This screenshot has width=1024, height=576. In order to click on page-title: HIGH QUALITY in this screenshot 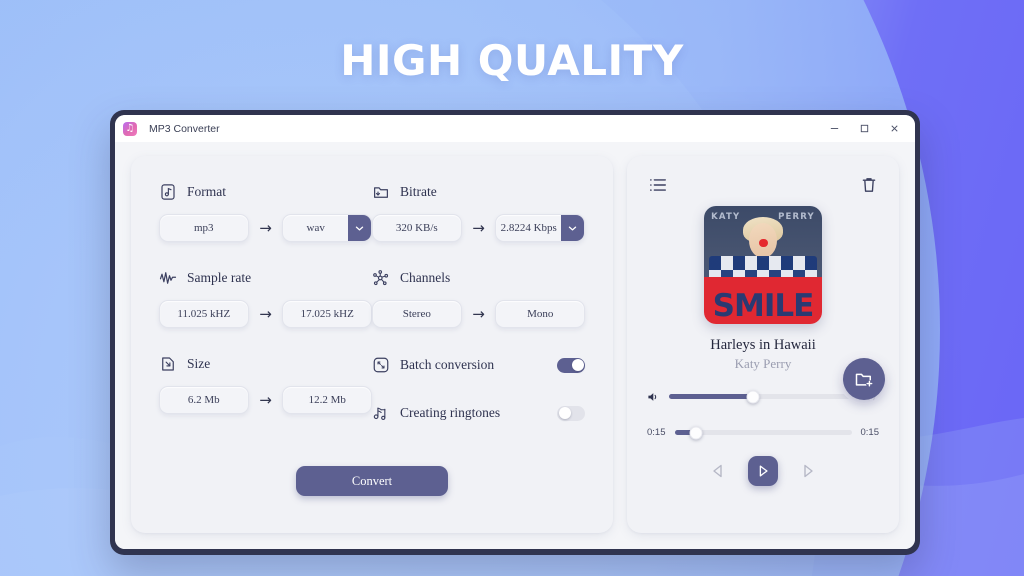, I will do `click(512, 60)`.